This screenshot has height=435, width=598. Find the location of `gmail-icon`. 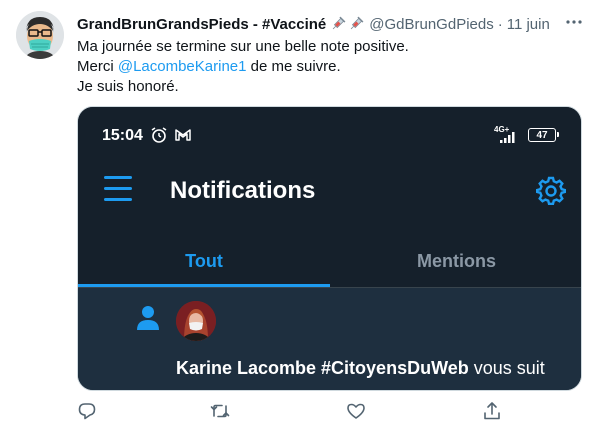

gmail-icon is located at coordinates (183, 135).